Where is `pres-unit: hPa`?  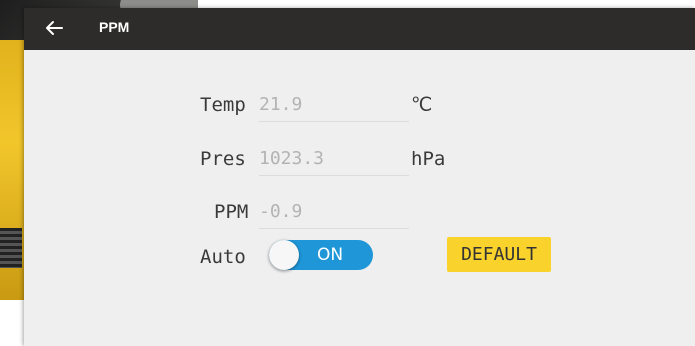
pres-unit: hPa is located at coordinates (428, 159).